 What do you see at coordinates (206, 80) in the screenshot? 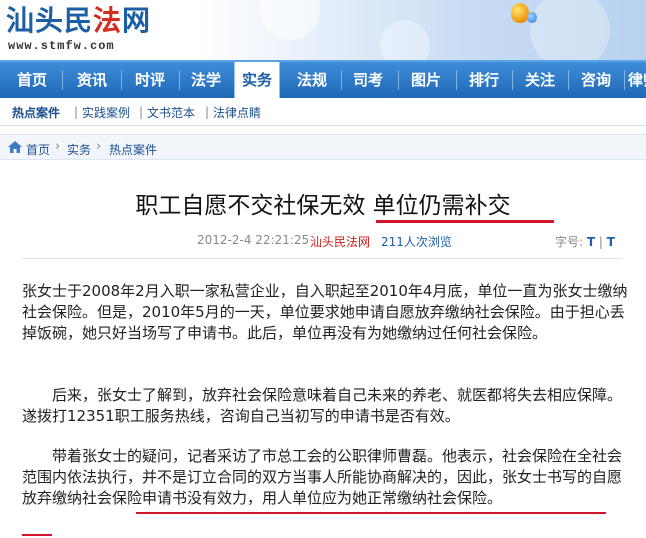
I see `nav-item-jurisprudence: 法学` at bounding box center [206, 80].